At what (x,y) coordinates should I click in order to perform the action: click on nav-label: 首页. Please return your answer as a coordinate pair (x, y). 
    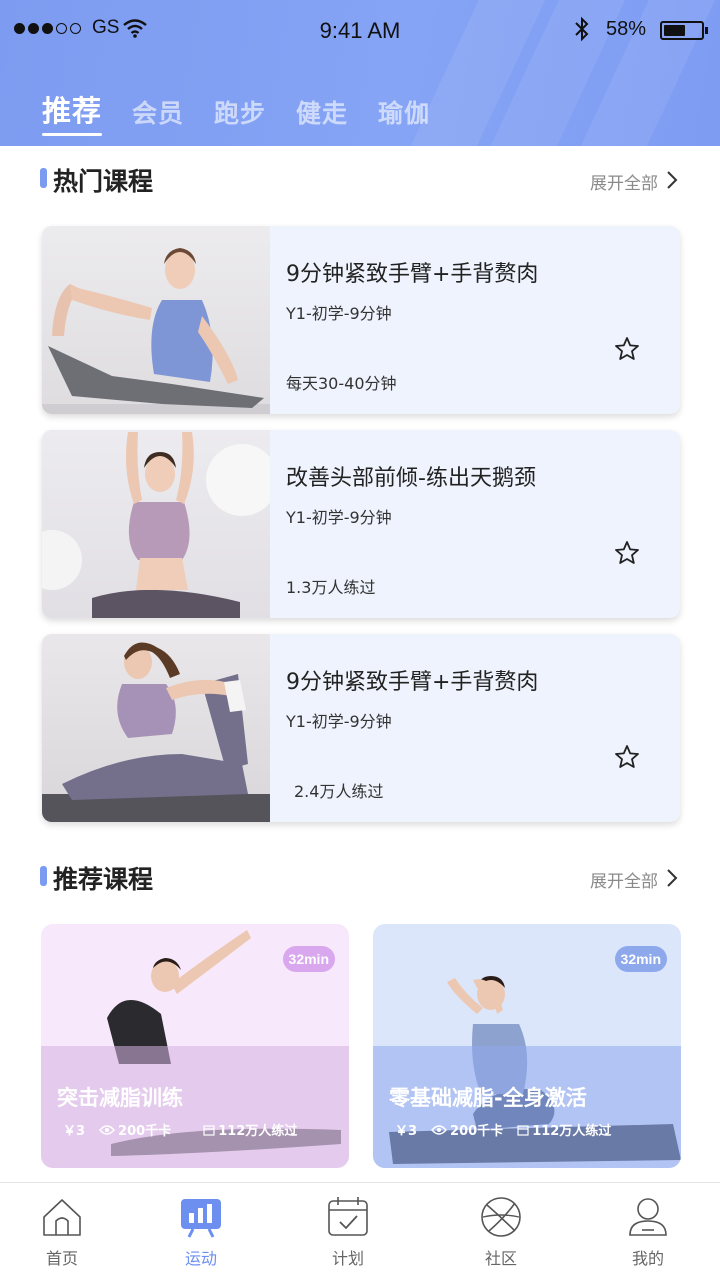
    Looking at the image, I should click on (61, 1258).